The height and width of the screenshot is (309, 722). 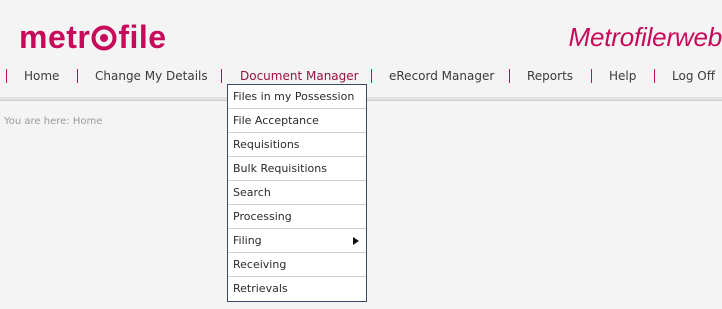 I want to click on menu-item-bulk-requisitions: Bulk Requisitions, so click(x=297, y=169).